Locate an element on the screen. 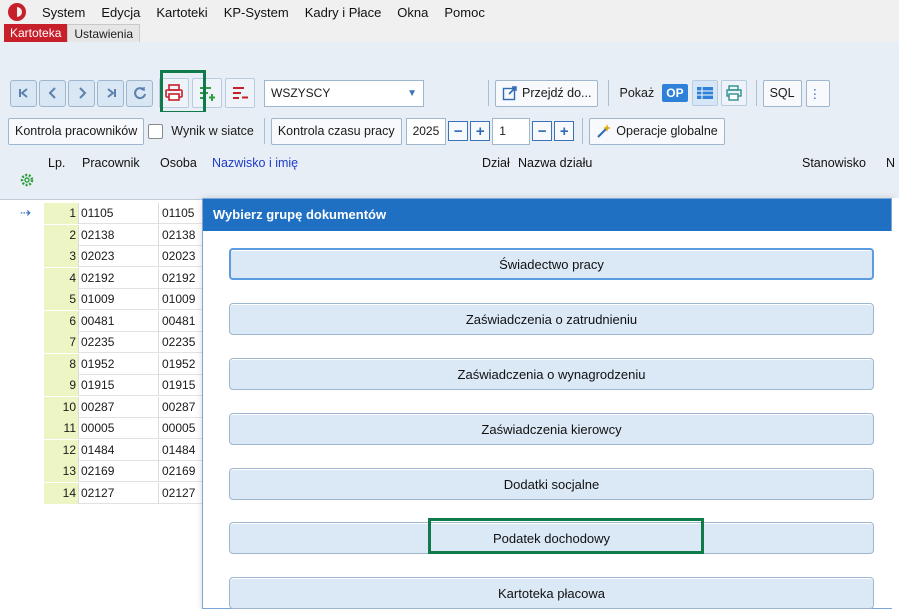  cell-lp: 8 is located at coordinates (61, 364).